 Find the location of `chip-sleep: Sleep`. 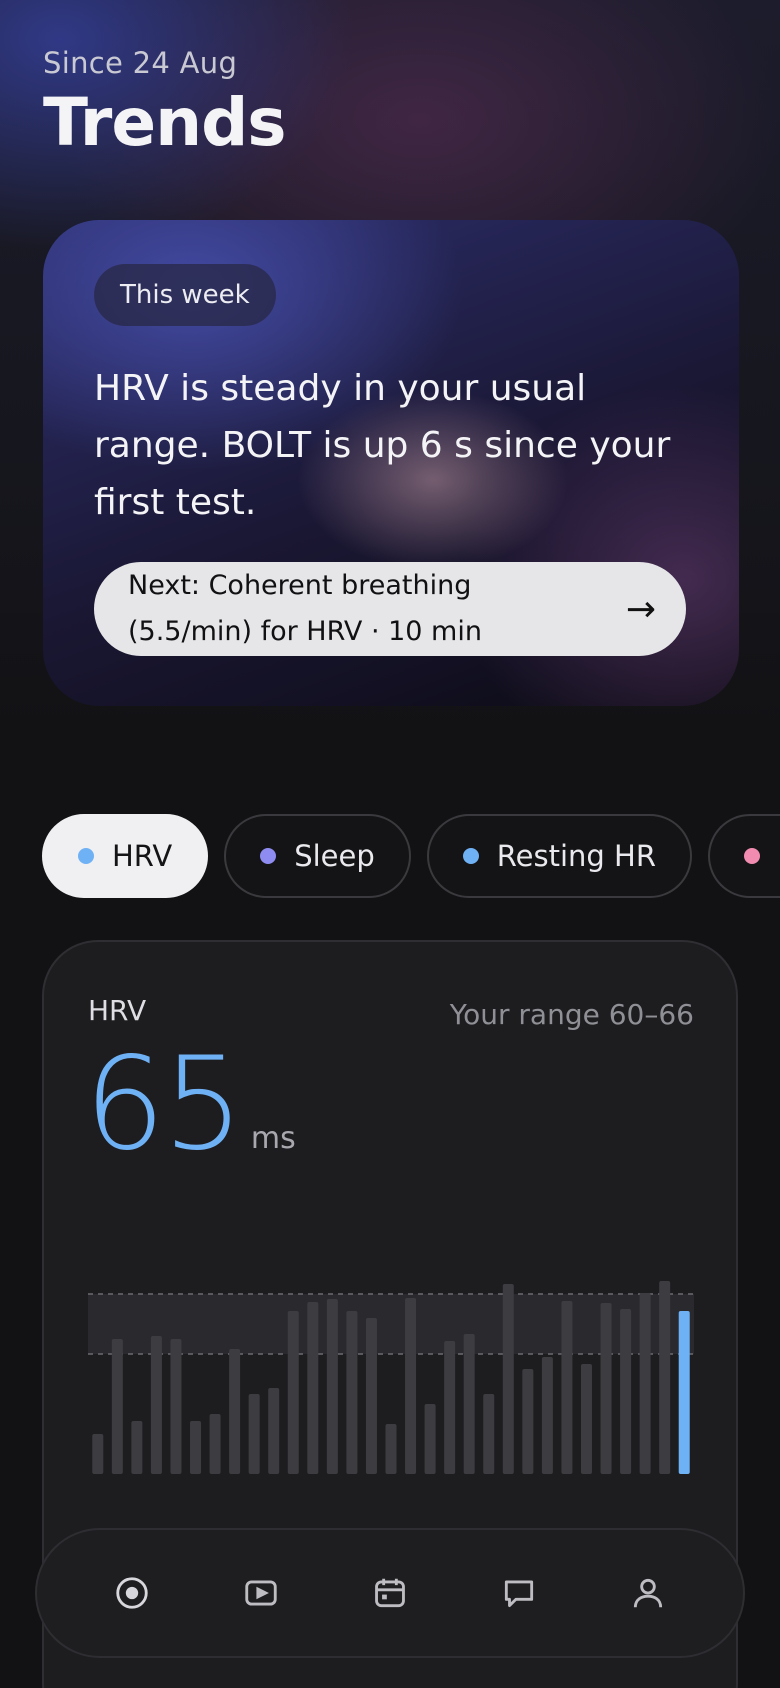

chip-sleep: Sleep is located at coordinates (317, 856).